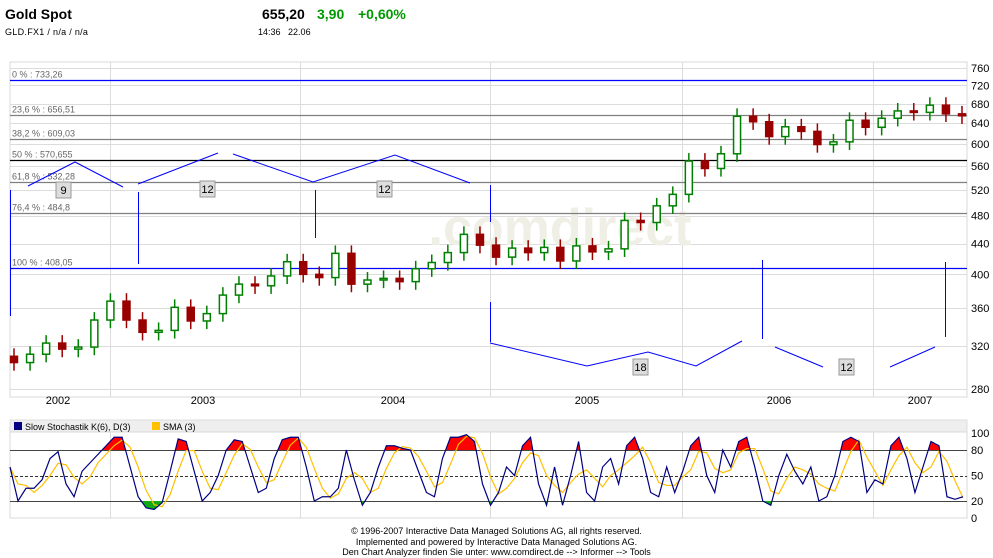  Describe the element at coordinates (486, 505) in the screenshot. I see `oversold-fill` at that location.